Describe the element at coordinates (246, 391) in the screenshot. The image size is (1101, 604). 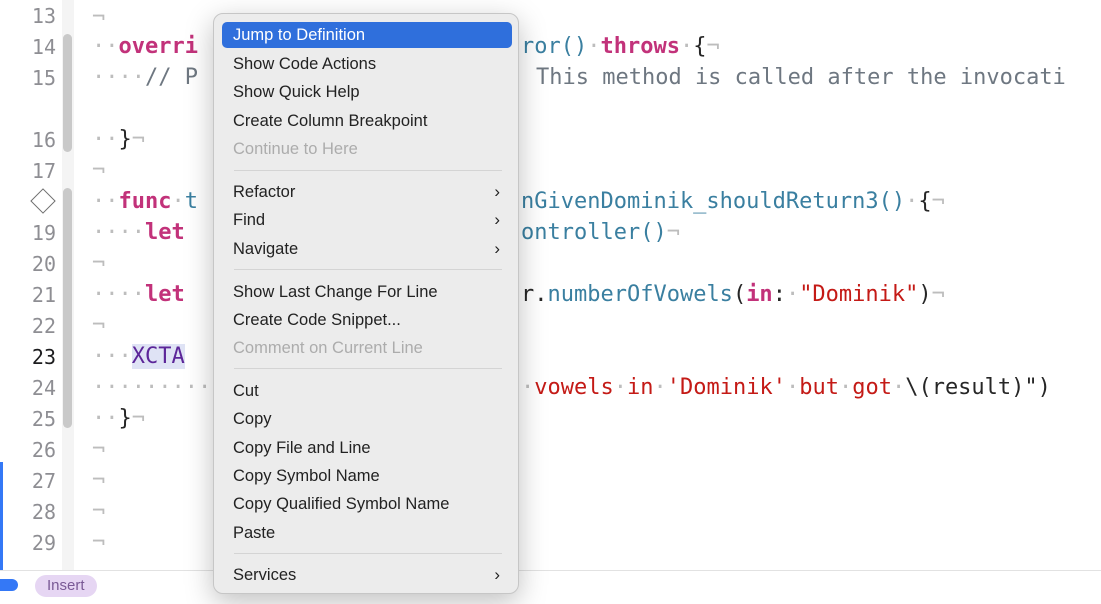
I see `menu-item-label: Cut` at that location.